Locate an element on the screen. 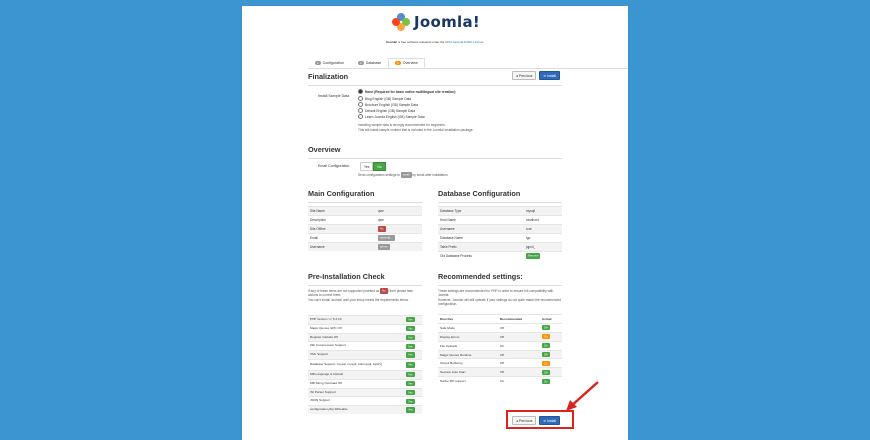 The width and height of the screenshot is (870, 440). install-button-highlight is located at coordinates (540, 419).